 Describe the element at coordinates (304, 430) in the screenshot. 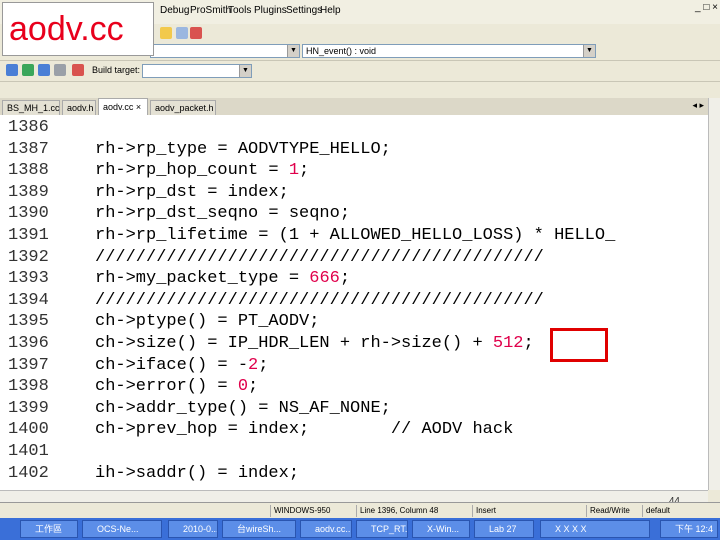

I see `code-text: ch->prev_hop = index; // AODV hack` at that location.